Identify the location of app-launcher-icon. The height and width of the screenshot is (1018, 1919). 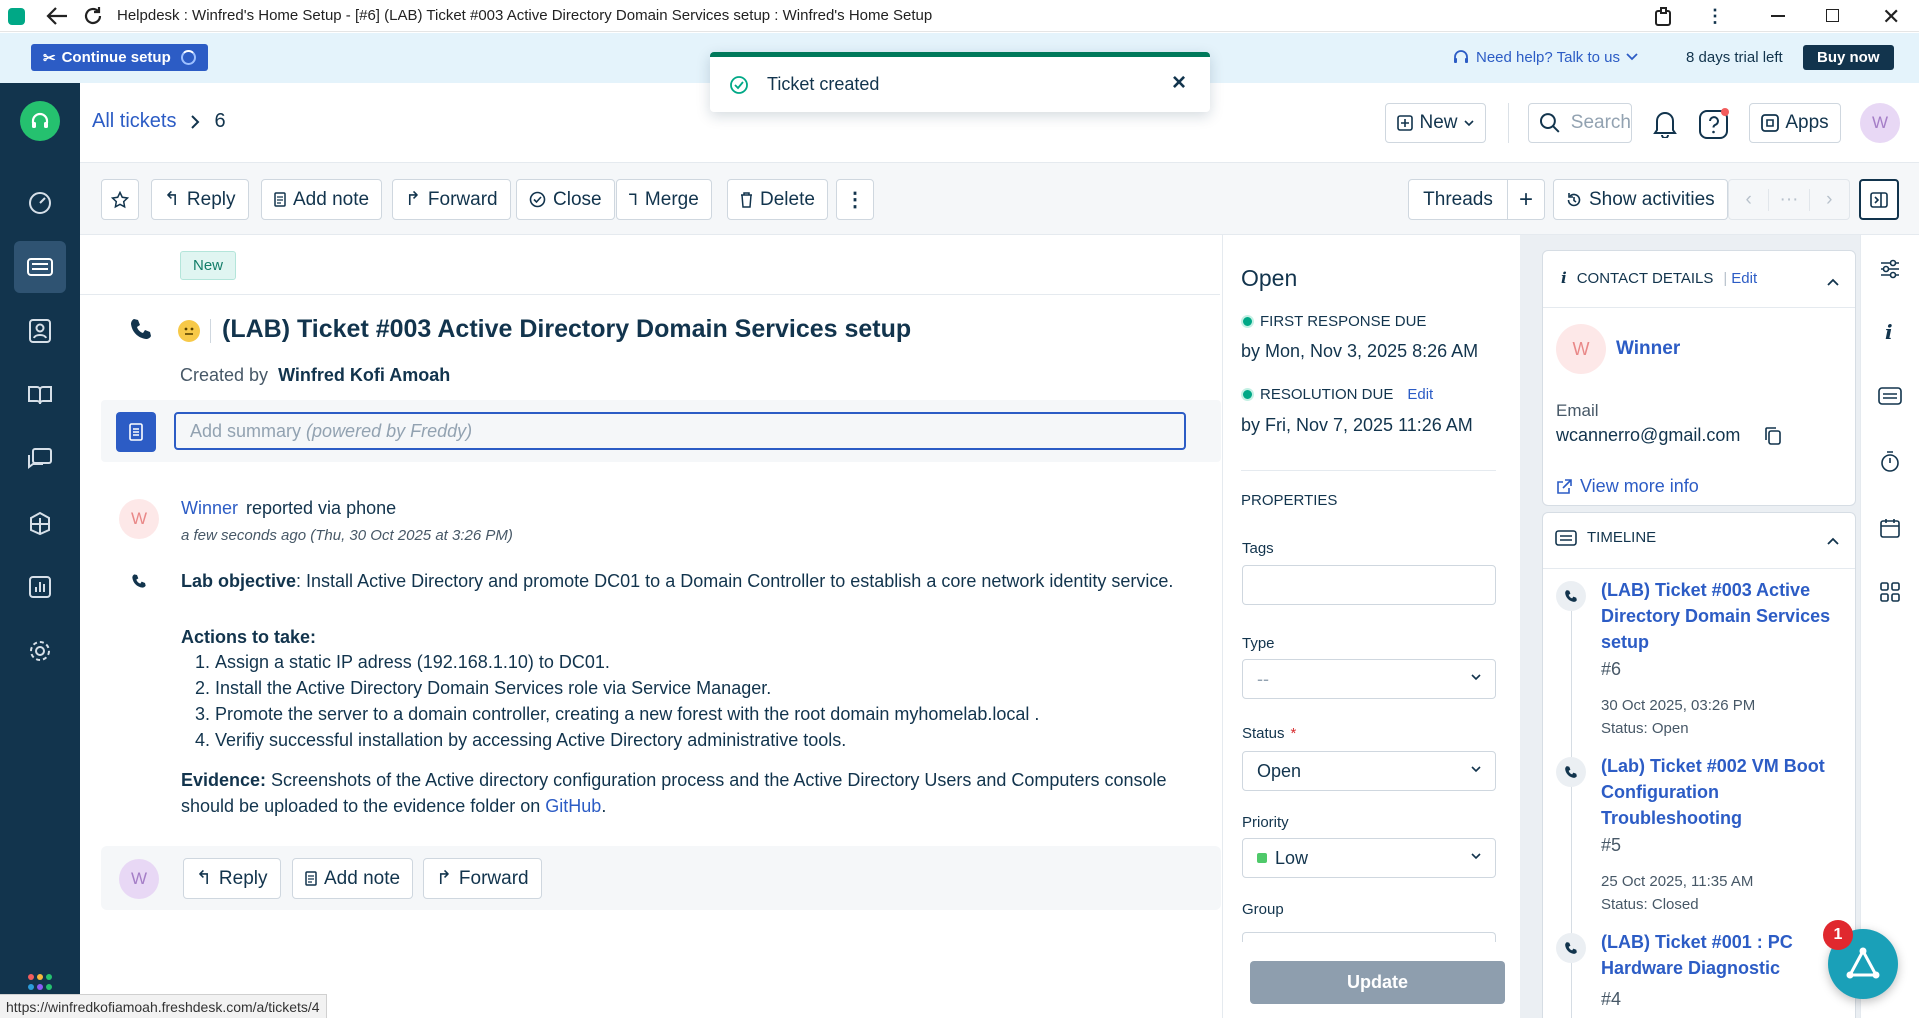
(40, 983).